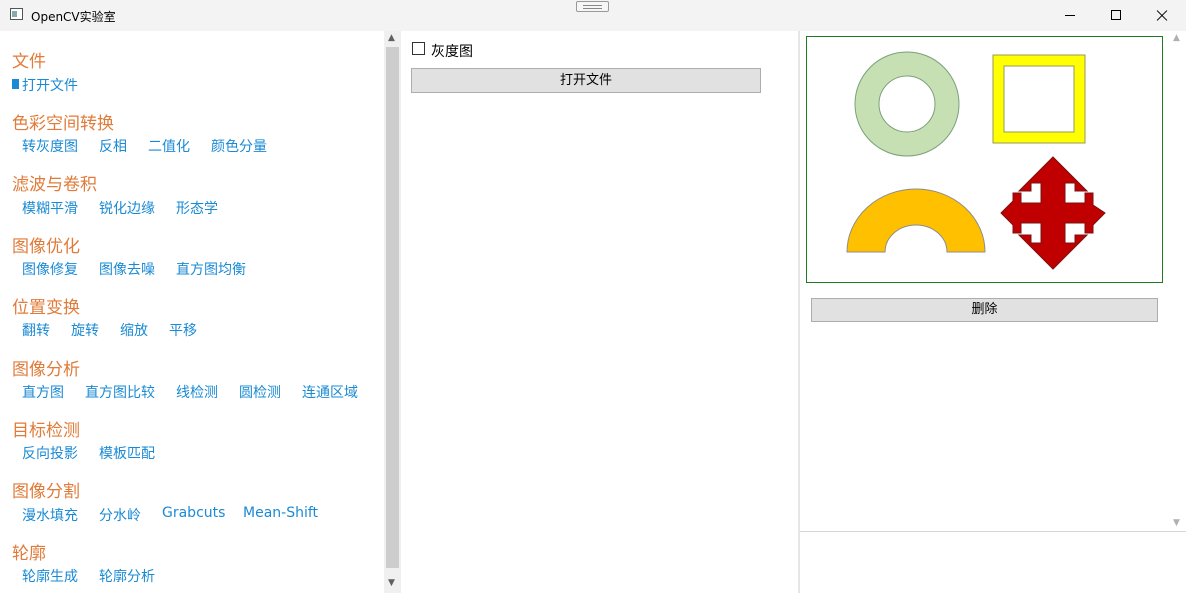 This screenshot has height=593, width=1186. Describe the element at coordinates (418, 48) in the screenshot. I see `grayscale-checkbox` at that location.